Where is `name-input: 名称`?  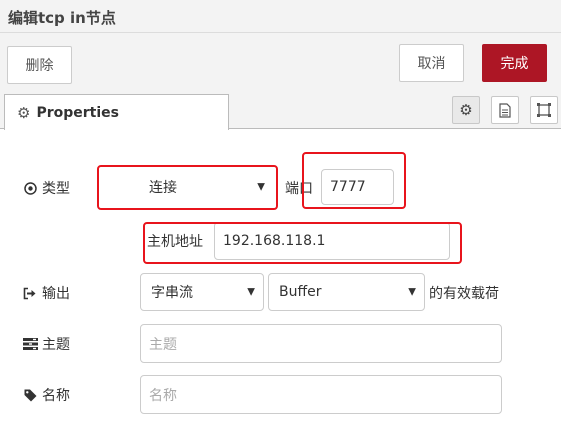
name-input: 名称 is located at coordinates (321, 394).